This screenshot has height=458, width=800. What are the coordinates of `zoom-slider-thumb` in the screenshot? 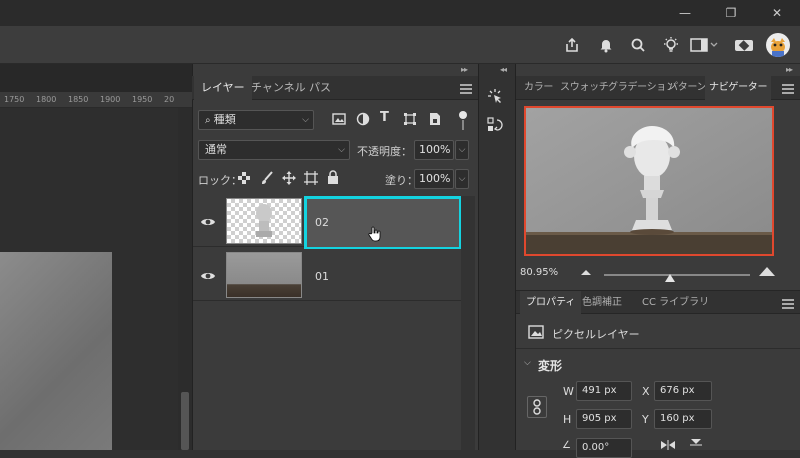 It's located at (670, 278).